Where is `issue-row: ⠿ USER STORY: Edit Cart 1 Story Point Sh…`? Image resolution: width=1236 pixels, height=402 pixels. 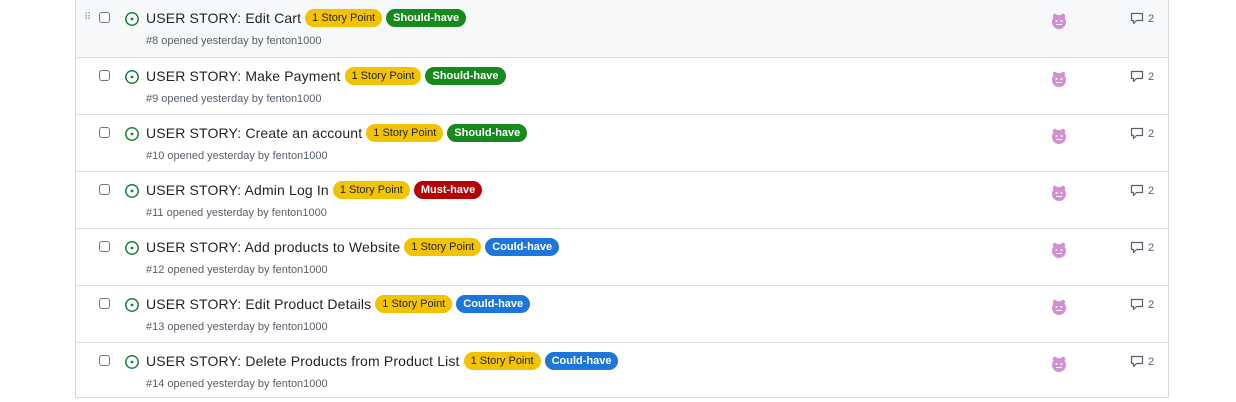 issue-row: ⠿ USER STORY: Edit Cart 1 Story Point Sh… is located at coordinates (622, 28).